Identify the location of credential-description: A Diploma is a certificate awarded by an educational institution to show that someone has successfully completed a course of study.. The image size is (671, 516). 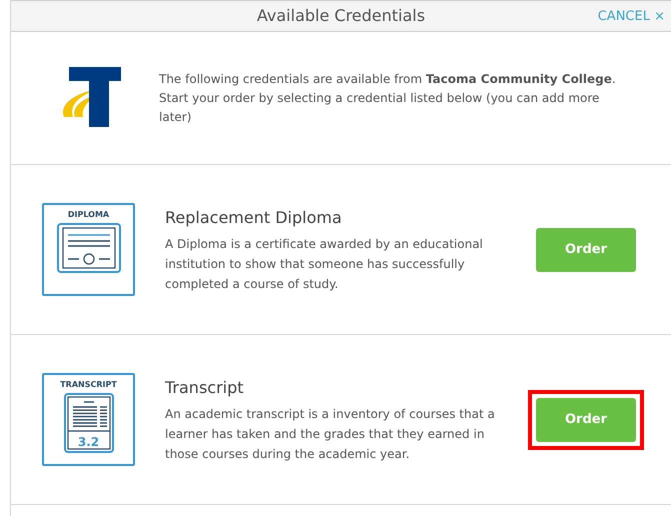
(324, 264).